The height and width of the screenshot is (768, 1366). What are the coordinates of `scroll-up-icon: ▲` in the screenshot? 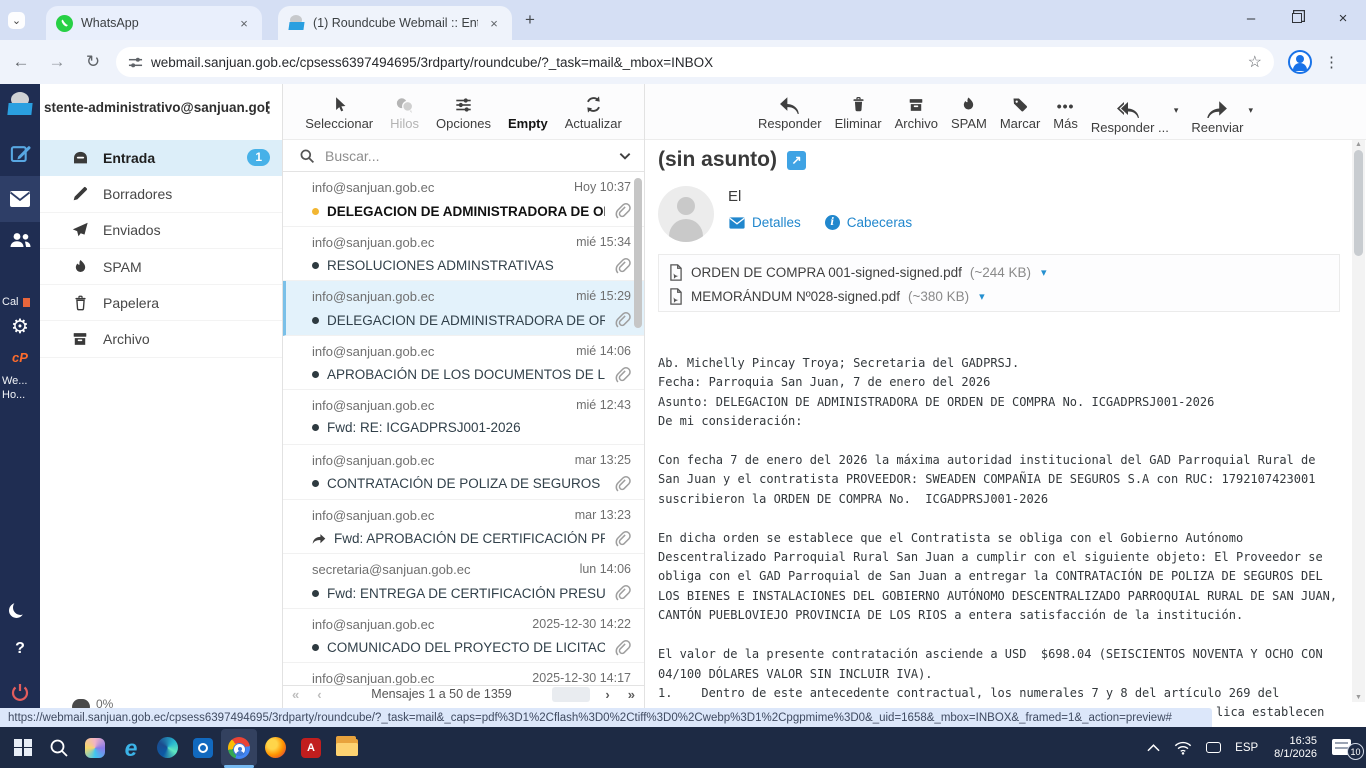 It's located at (1358, 144).